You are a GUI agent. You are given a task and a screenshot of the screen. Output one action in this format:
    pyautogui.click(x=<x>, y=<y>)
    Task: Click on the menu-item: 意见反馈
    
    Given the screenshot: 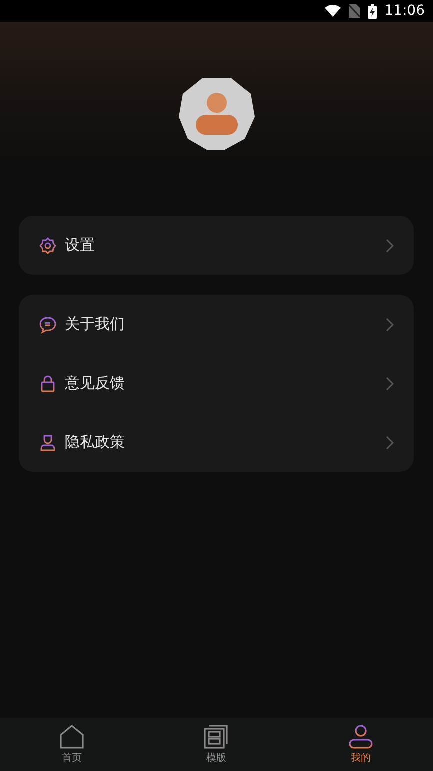 What is the action you would take?
    pyautogui.click(x=216, y=383)
    